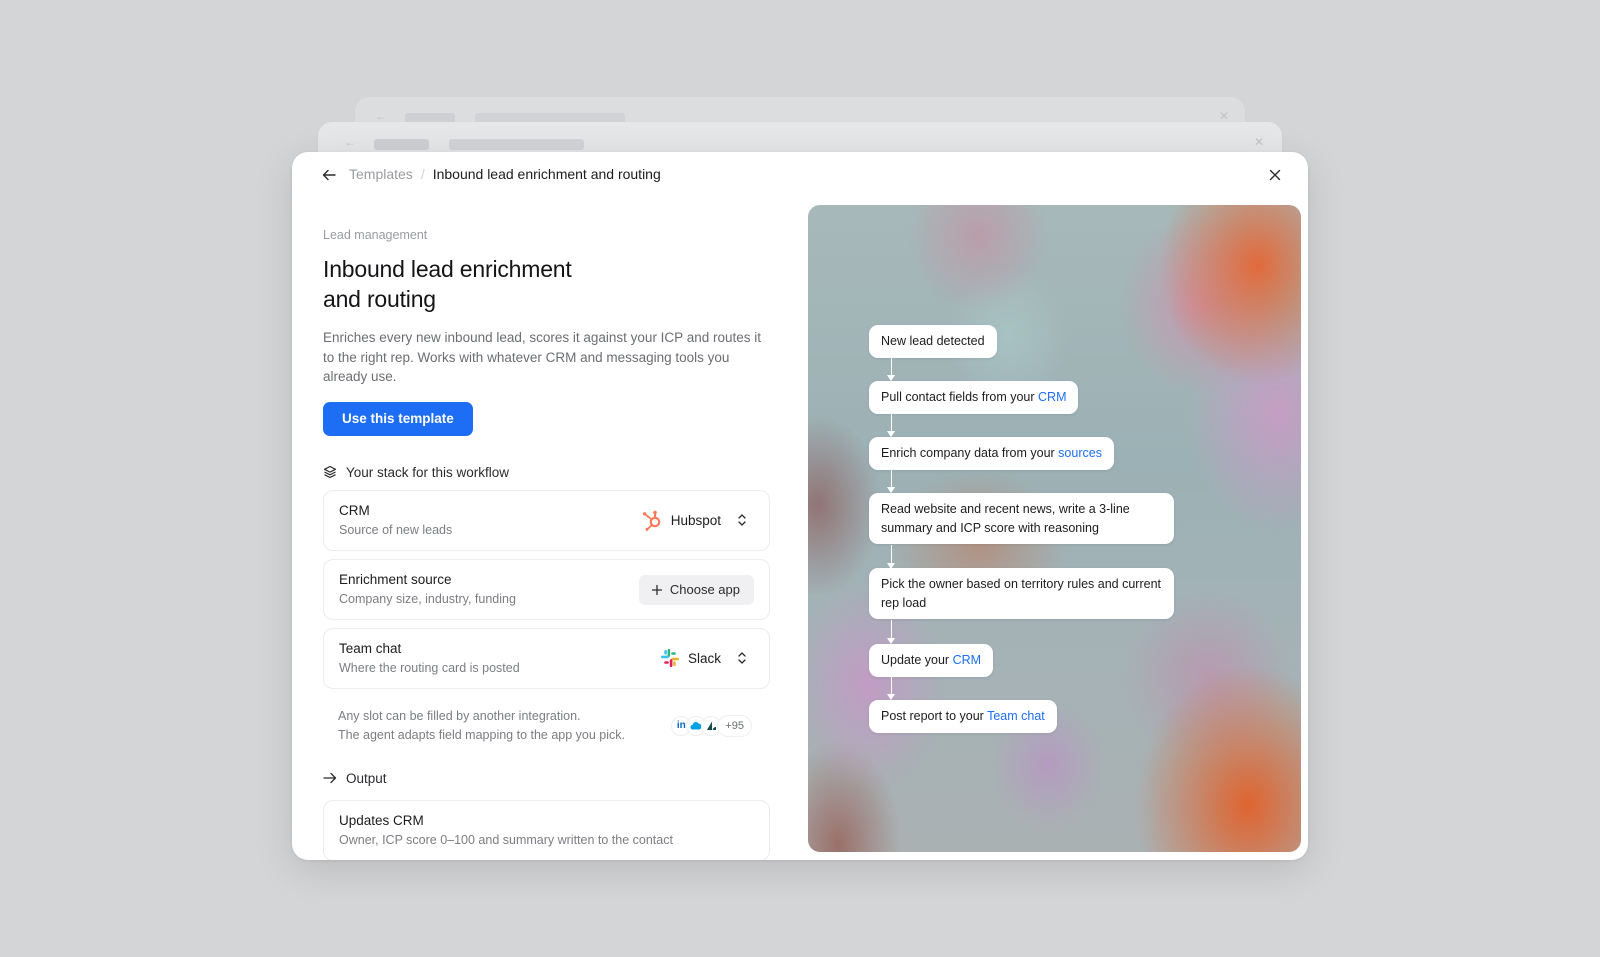  I want to click on output-section-heading: Output, so click(546, 778).